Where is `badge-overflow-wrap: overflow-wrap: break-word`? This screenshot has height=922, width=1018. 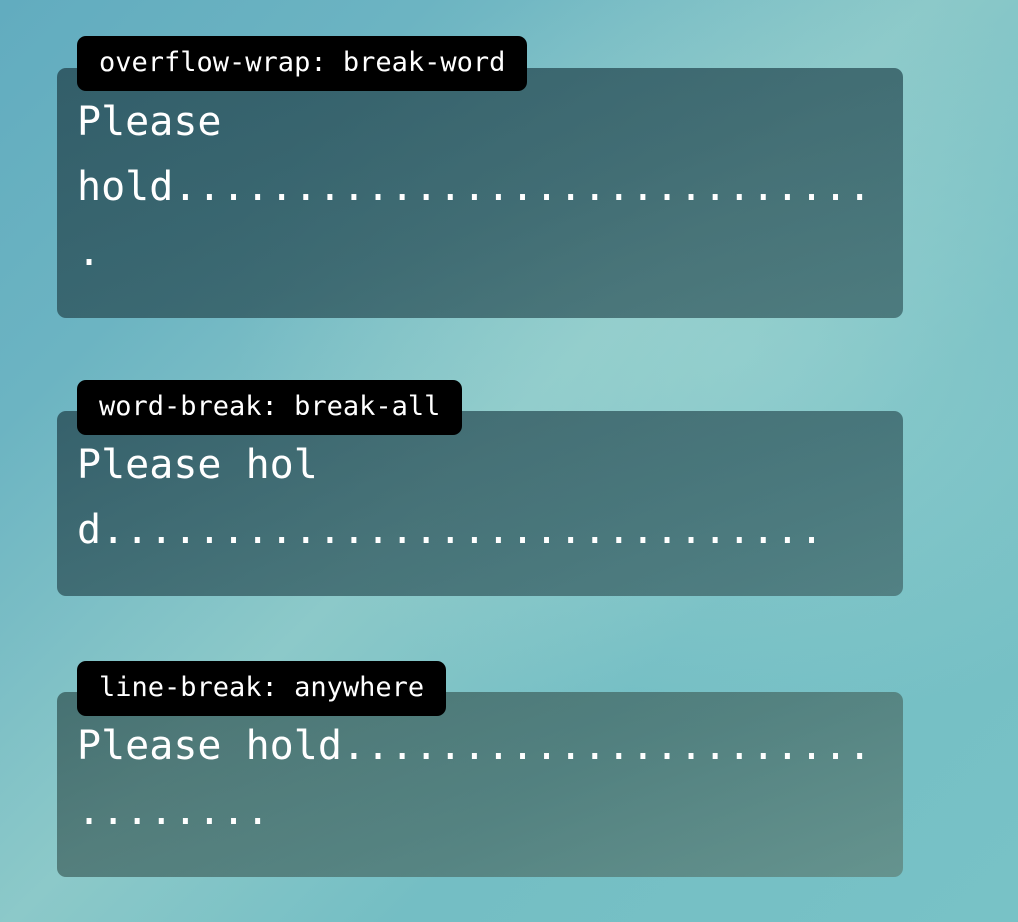 badge-overflow-wrap: overflow-wrap: break-word is located at coordinates (302, 64).